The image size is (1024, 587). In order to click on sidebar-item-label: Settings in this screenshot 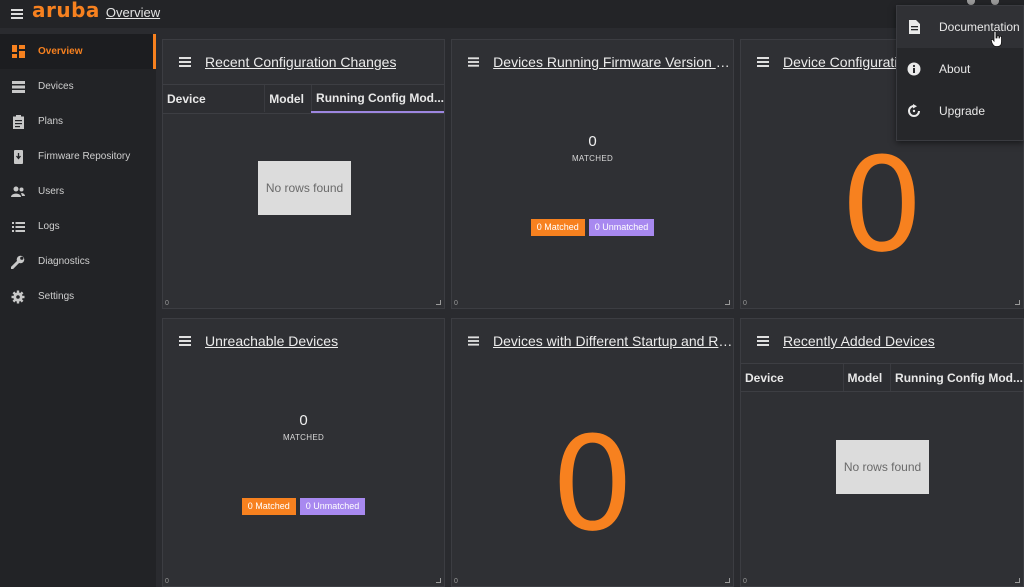, I will do `click(56, 296)`.